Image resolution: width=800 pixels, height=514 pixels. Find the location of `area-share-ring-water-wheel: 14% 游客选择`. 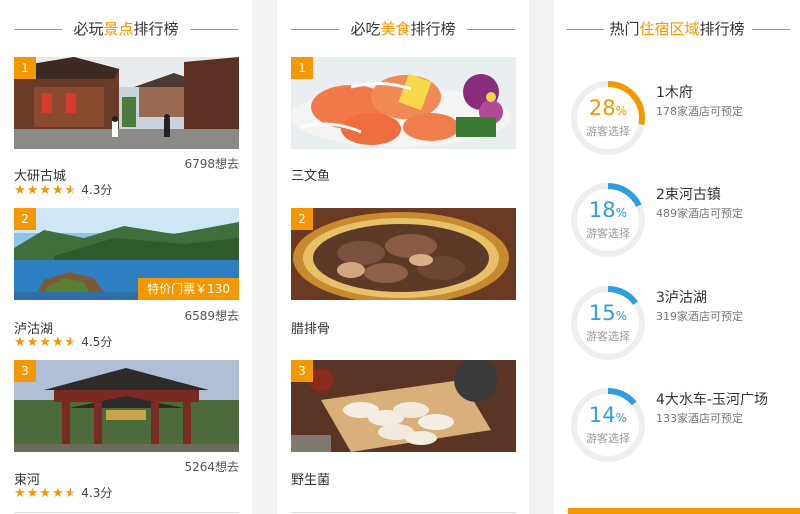

area-share-ring-water-wheel: 14% 游客选择 is located at coordinates (608, 425).